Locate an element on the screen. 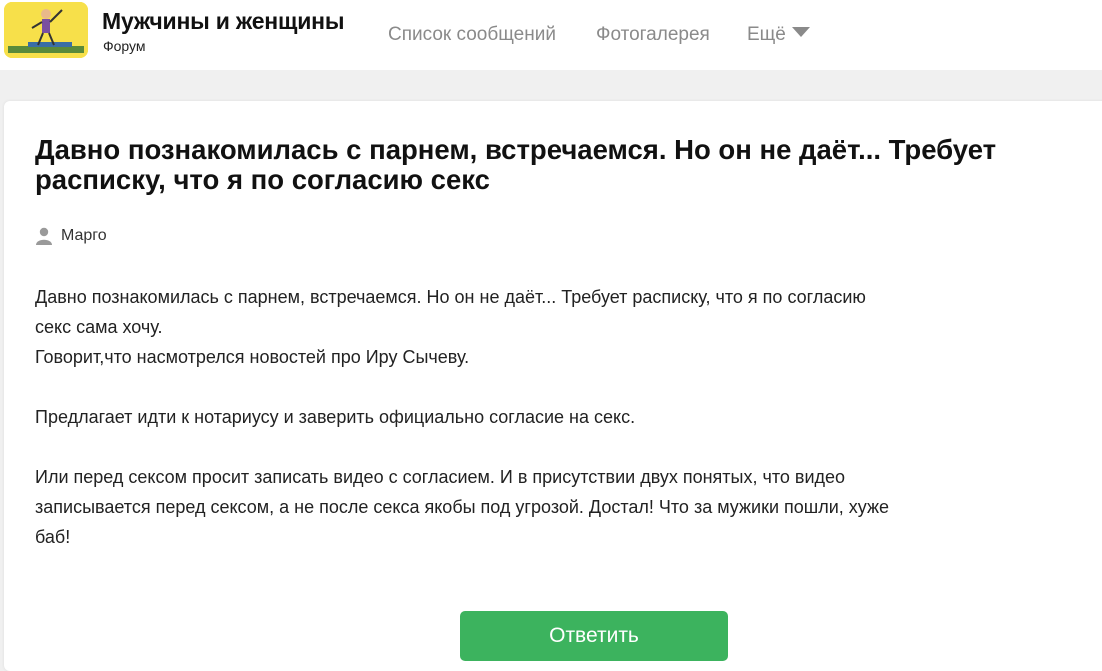 The width and height of the screenshot is (1102, 671). nav-messages-label: Список сообщений is located at coordinates (472, 34).